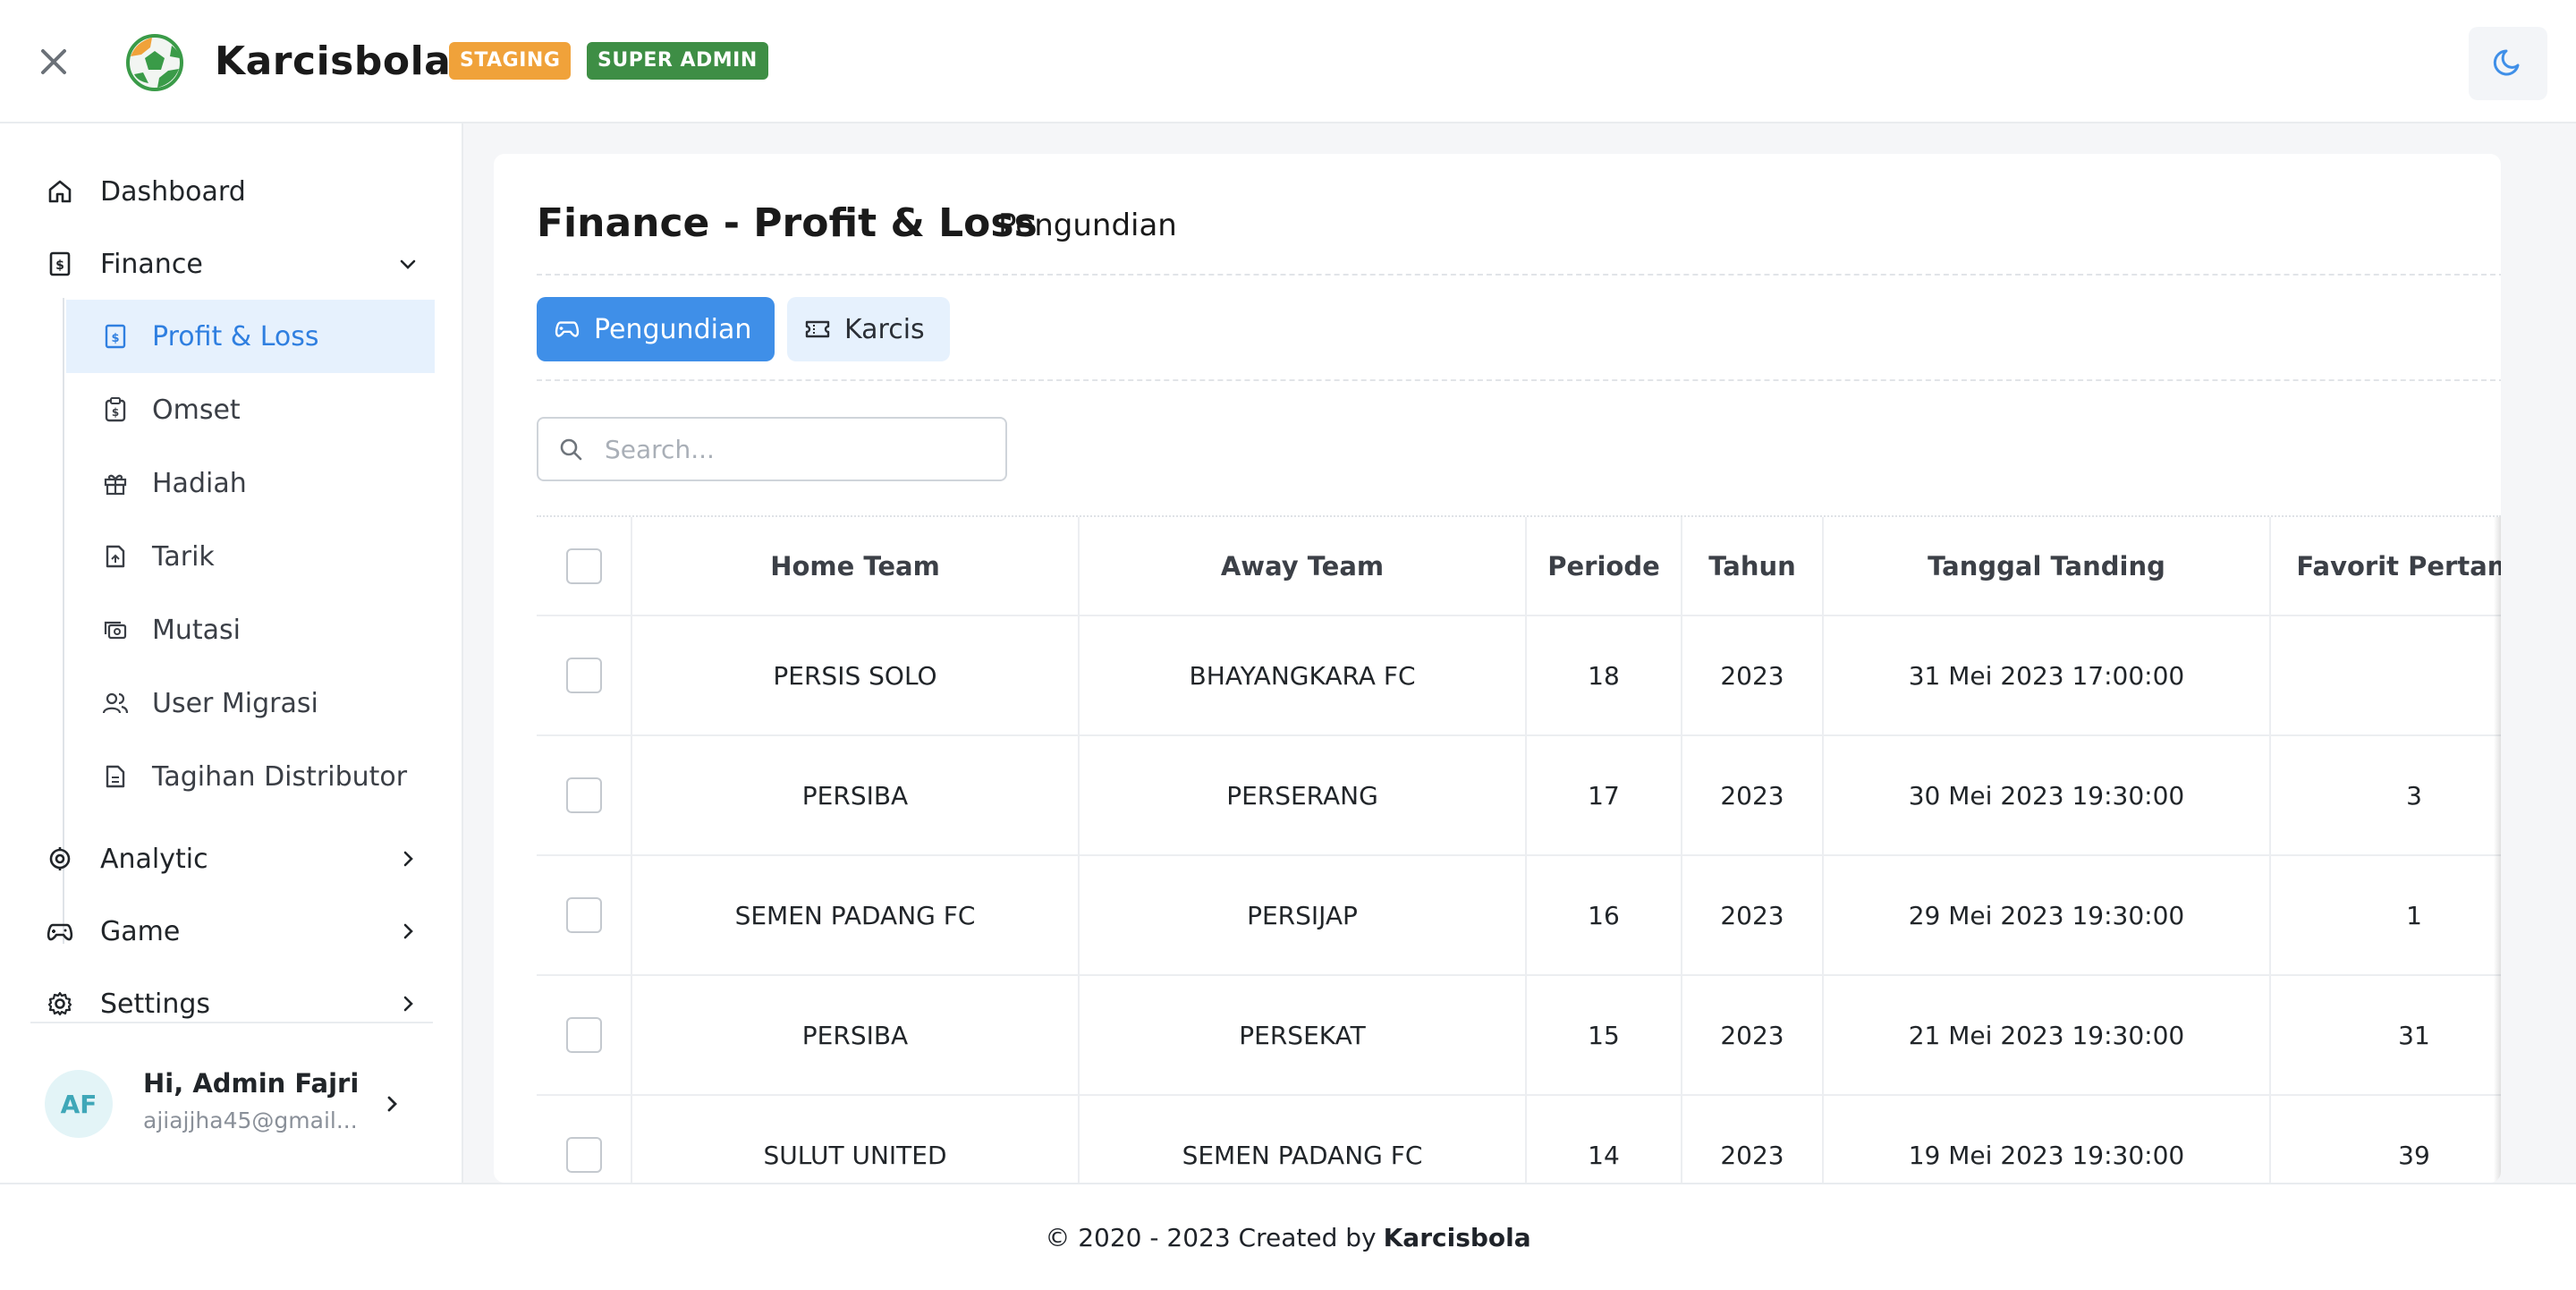 The height and width of the screenshot is (1290, 2576). What do you see at coordinates (1753, 566) in the screenshot?
I see `column-header: Tahun` at bounding box center [1753, 566].